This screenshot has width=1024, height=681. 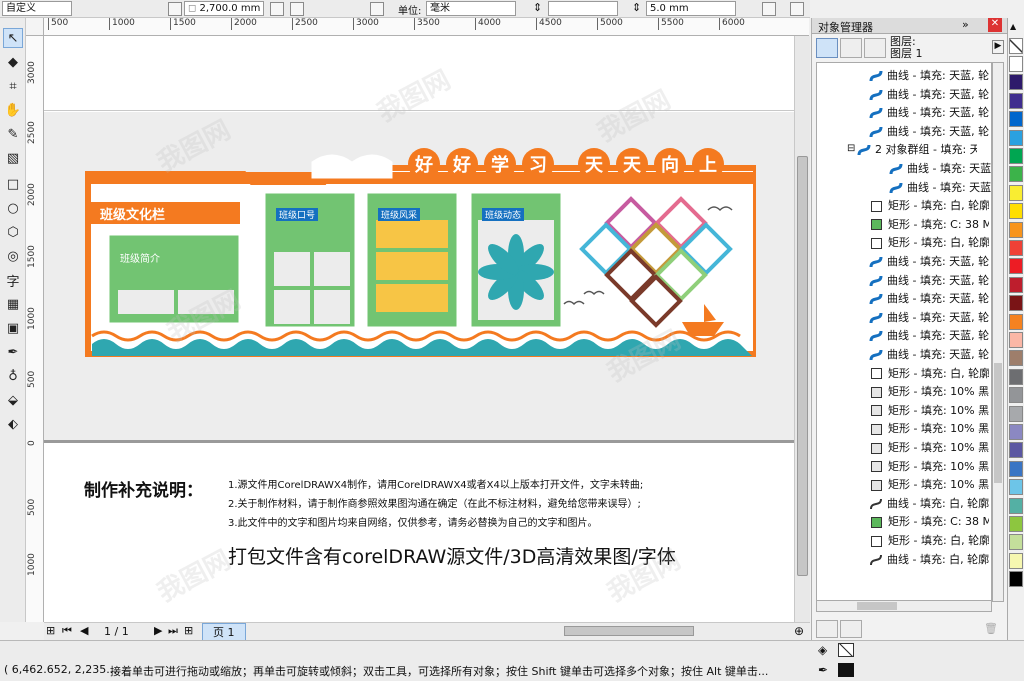 What do you see at coordinates (851, 629) in the screenshot?
I see `new-master-layer-icon` at bounding box center [851, 629].